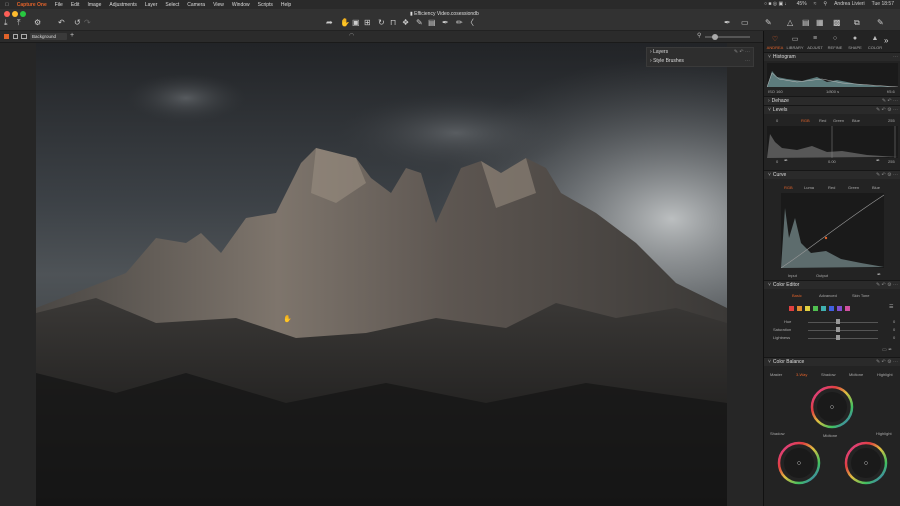  Describe the element at coordinates (24, 36) in the screenshot. I see `multi-view-toggle` at that location.